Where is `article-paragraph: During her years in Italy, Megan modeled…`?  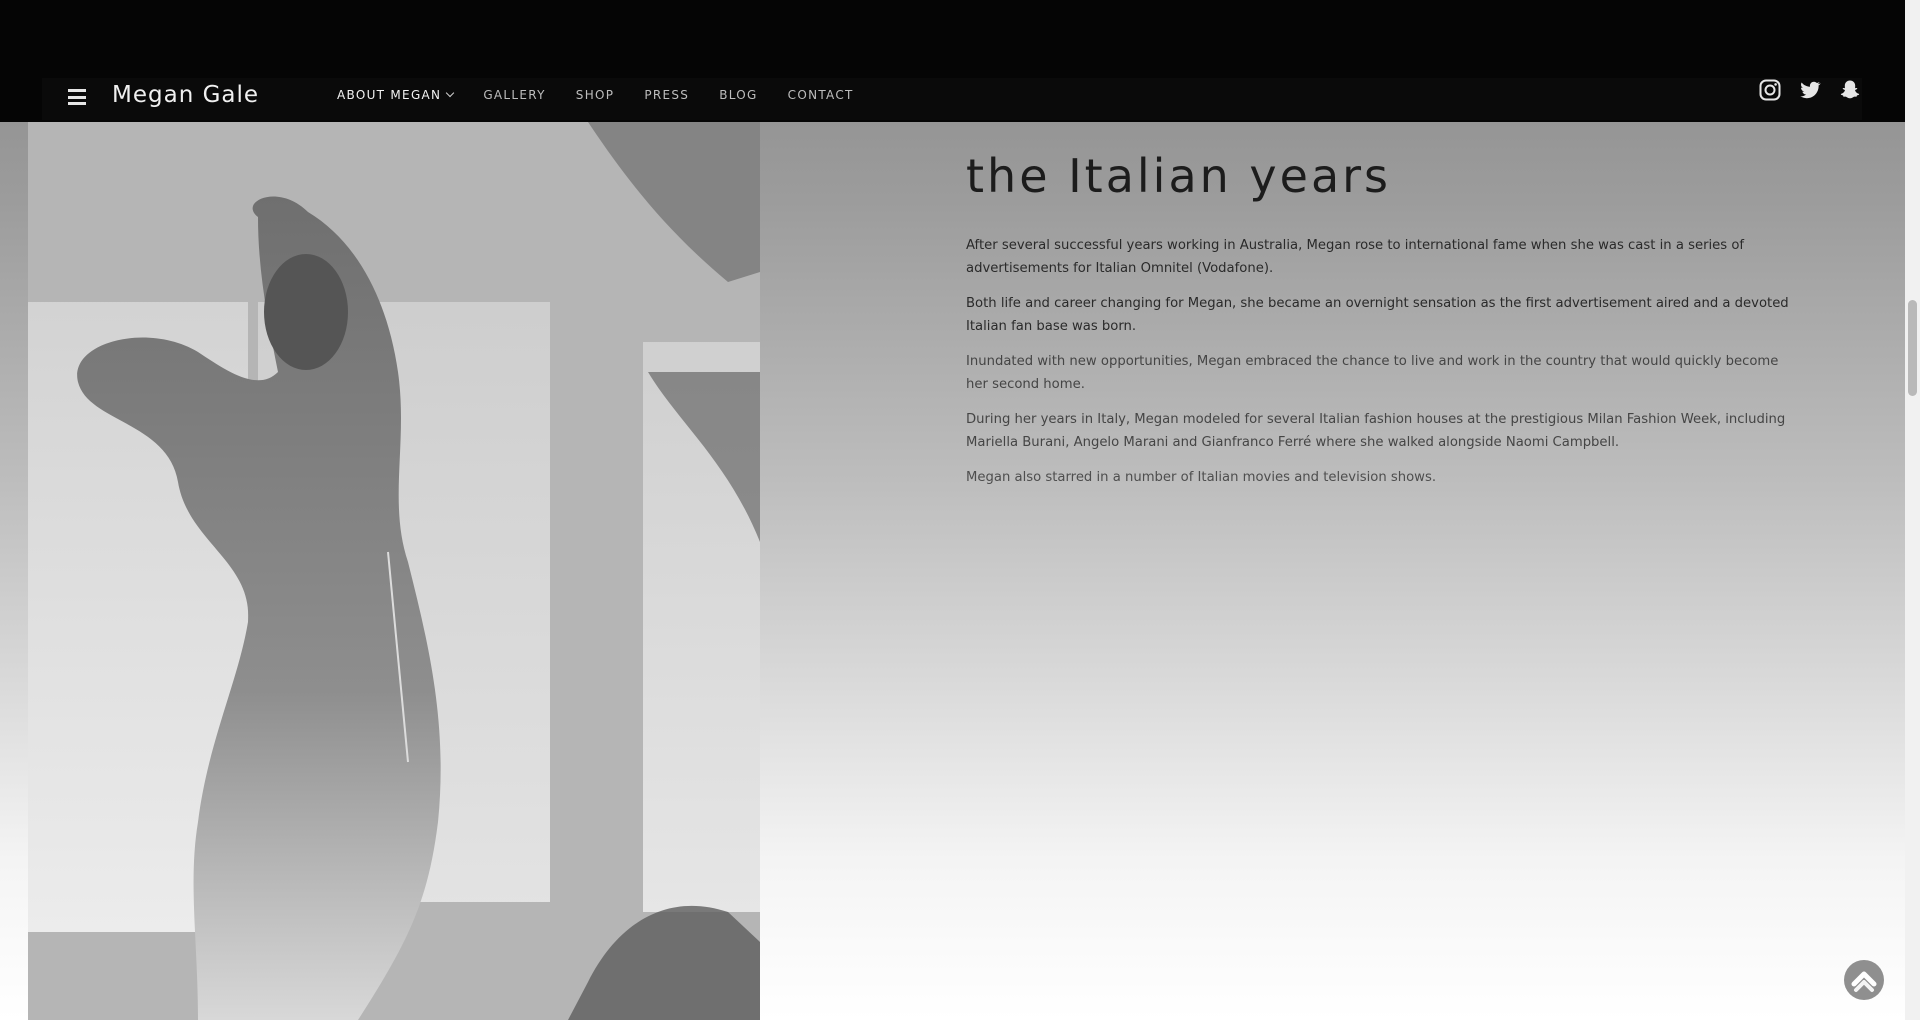
article-paragraph: During her years in Italy, Megan modeled… is located at coordinates (1376, 431).